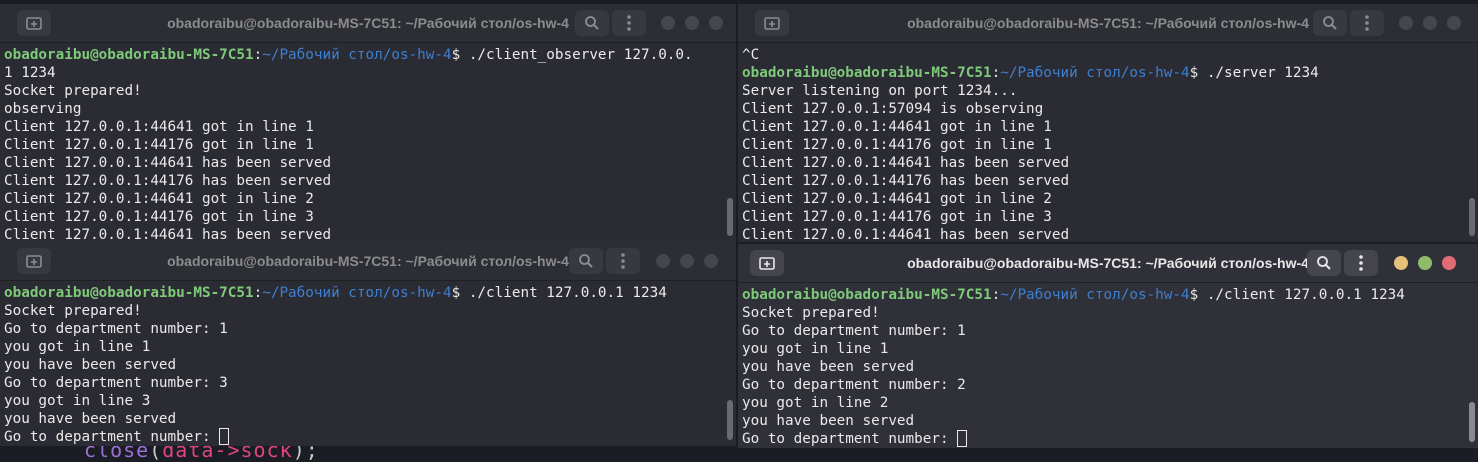 The width and height of the screenshot is (1478, 462). I want to click on output-text: Client 127.0.0.1:57094 is observing, so click(893, 109).